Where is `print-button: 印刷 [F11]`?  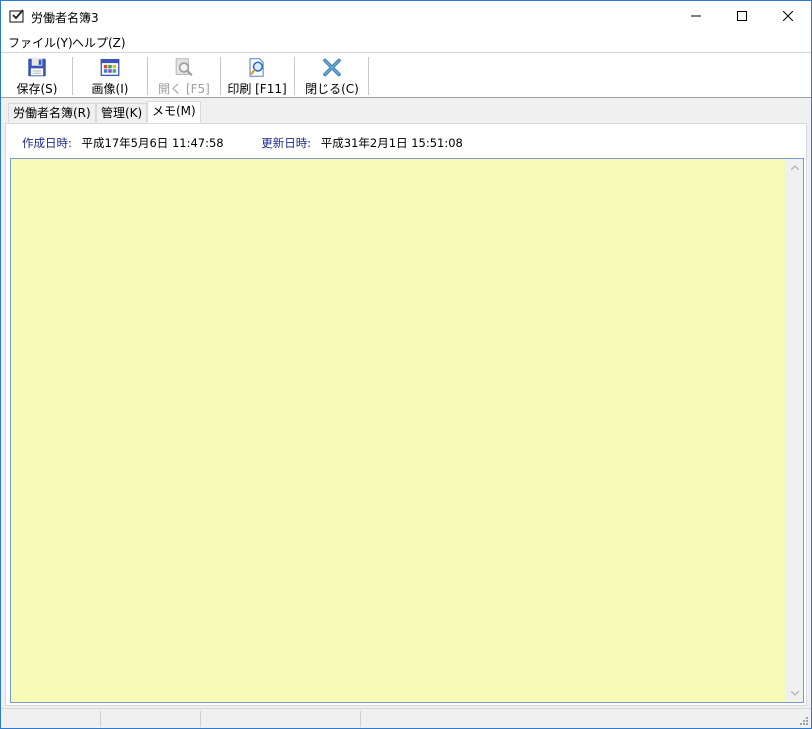 print-button: 印刷 [F11] is located at coordinates (257, 76).